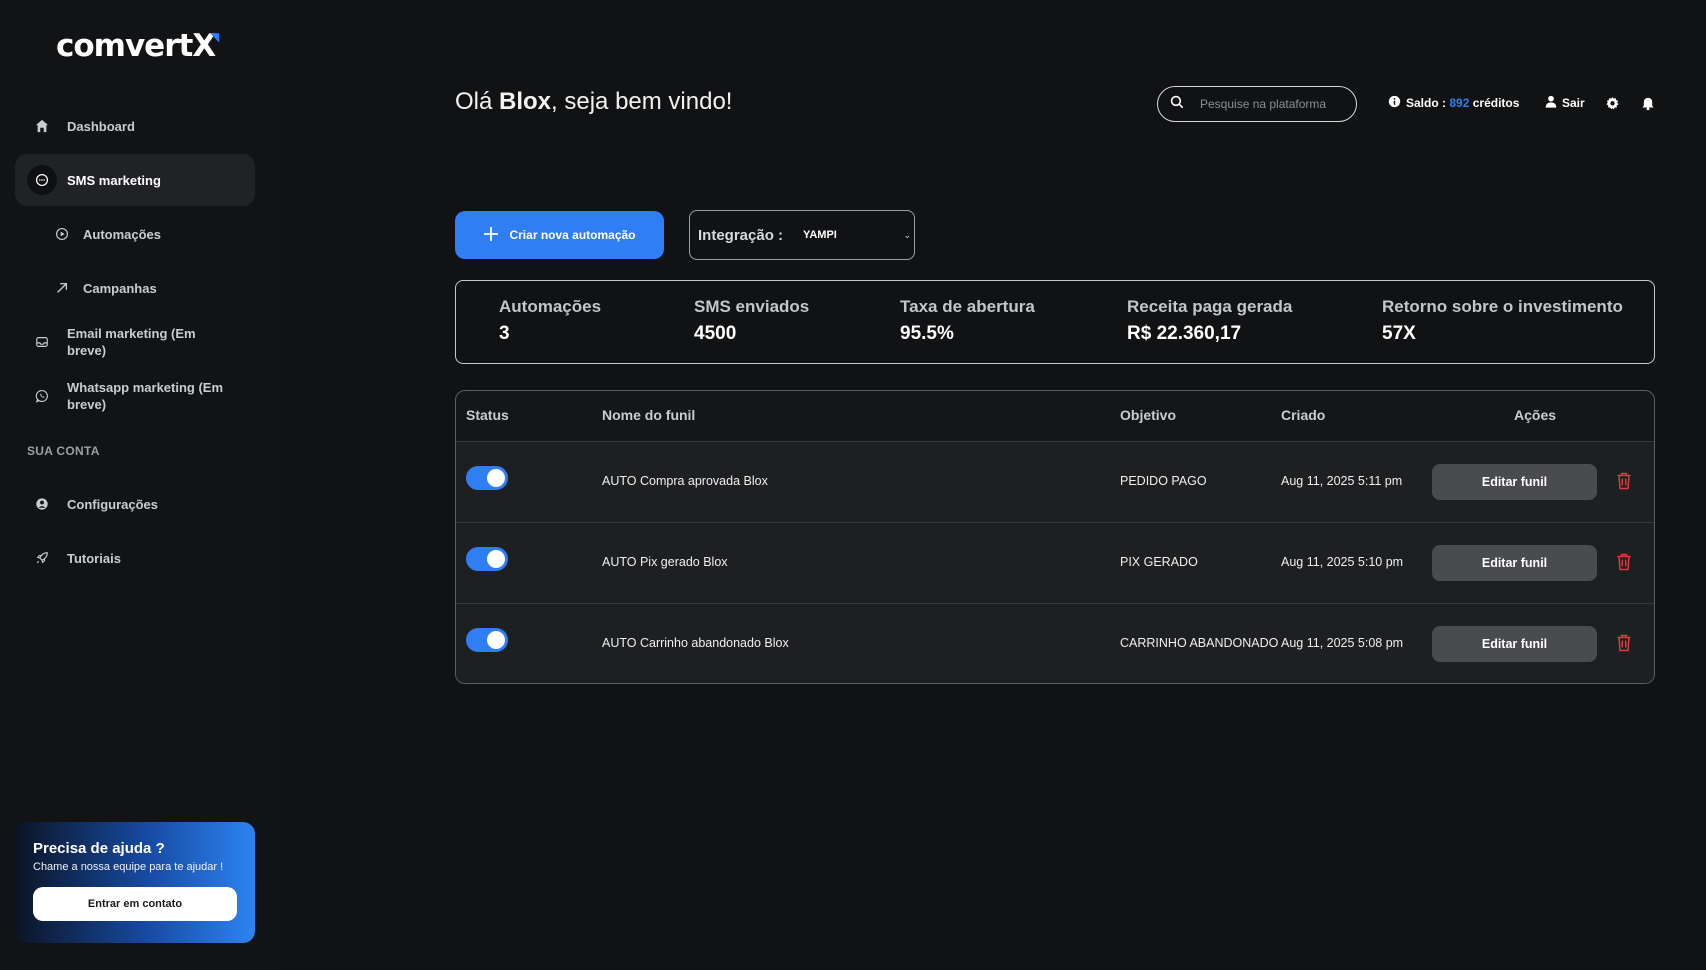 The image size is (1706, 970). Describe the element at coordinates (63, 451) in the screenshot. I see `section-title-account: SUA CONTA` at that location.